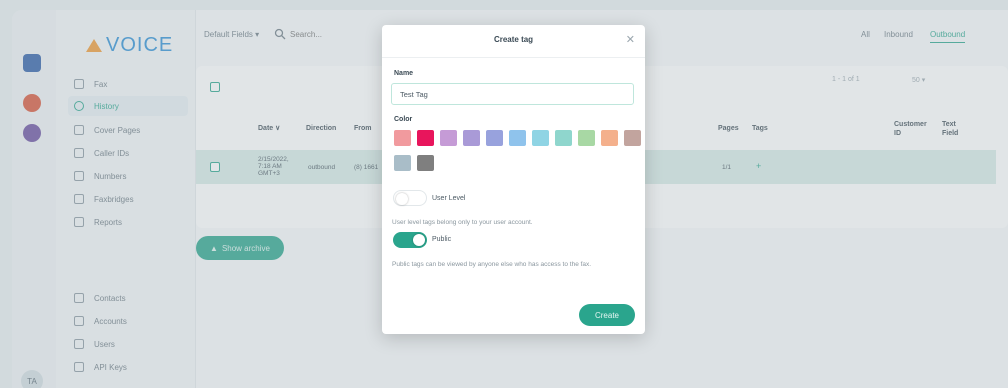 Image resolution: width=1008 pixels, height=388 pixels. Describe the element at coordinates (404, 73) in the screenshot. I see `name-label: Name` at that location.